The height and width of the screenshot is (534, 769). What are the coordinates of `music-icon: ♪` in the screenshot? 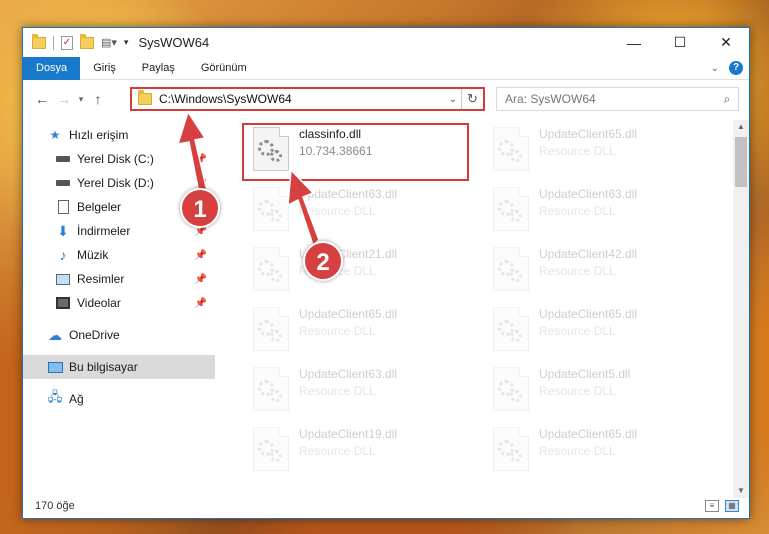 It's located at (63, 255).